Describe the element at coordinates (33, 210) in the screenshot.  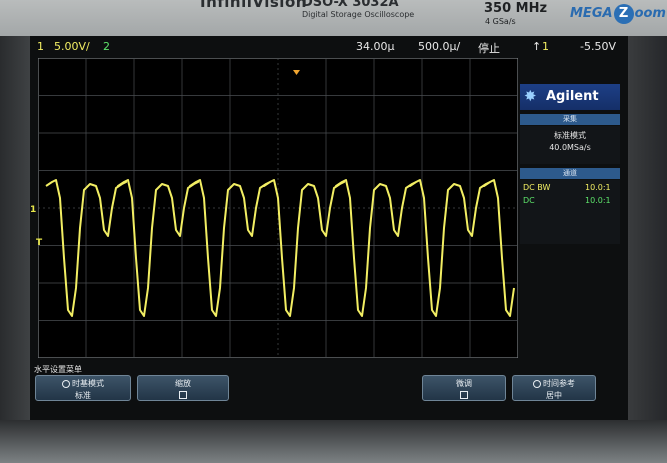
I see `ch1-ground-marker: 1` at that location.